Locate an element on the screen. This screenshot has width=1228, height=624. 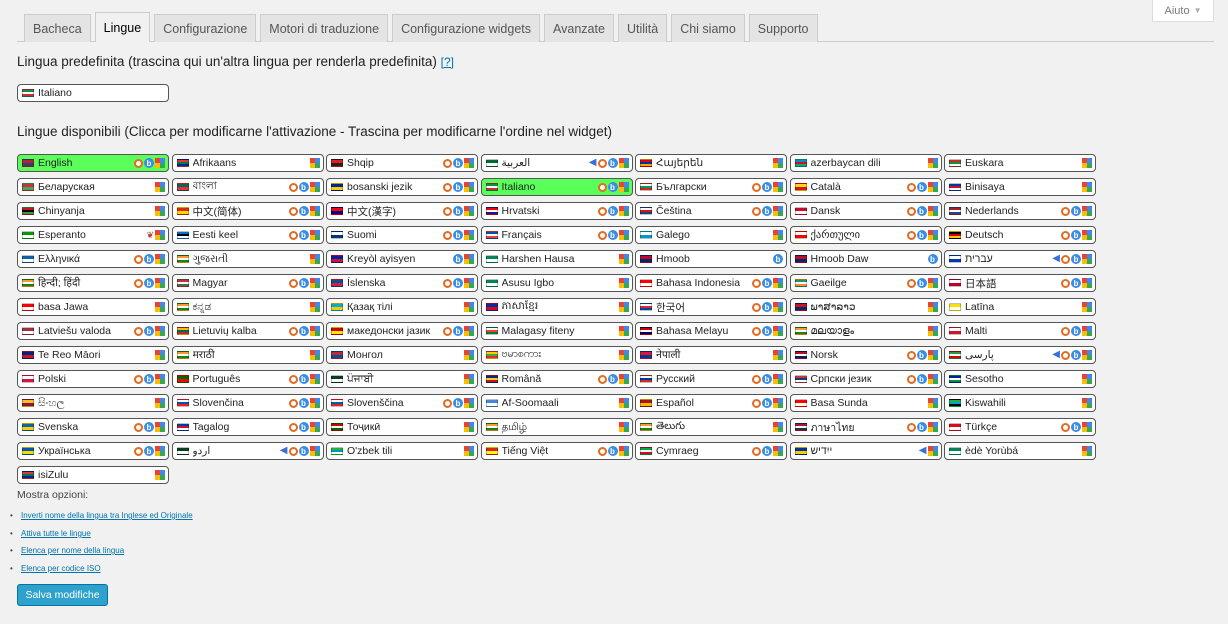
language-item: Čeština b is located at coordinates (711, 211).